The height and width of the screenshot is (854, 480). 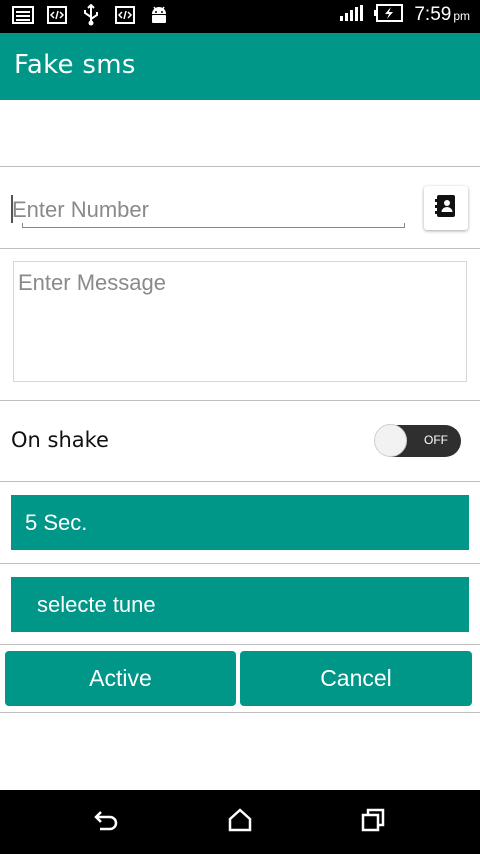 What do you see at coordinates (240, 66) in the screenshot?
I see `app-bar: Fake sms` at bounding box center [240, 66].